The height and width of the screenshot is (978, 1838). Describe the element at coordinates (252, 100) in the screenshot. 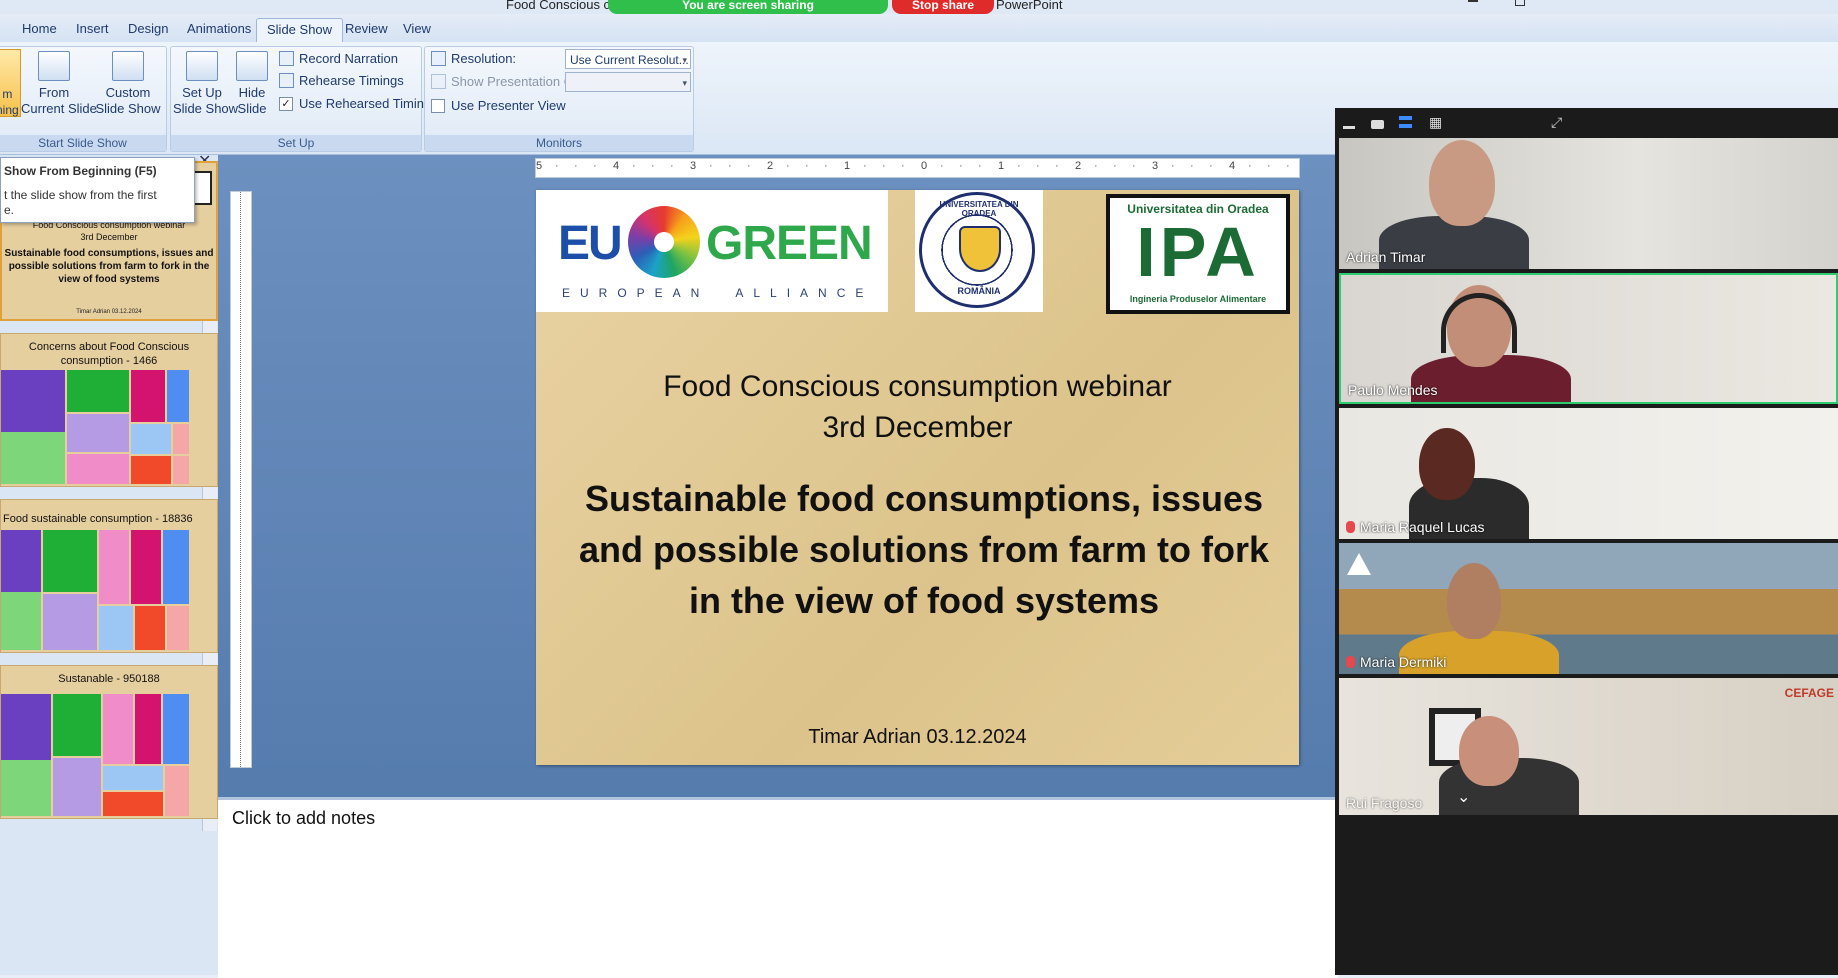

I see `hide-slide-label: Hide Slide` at that location.